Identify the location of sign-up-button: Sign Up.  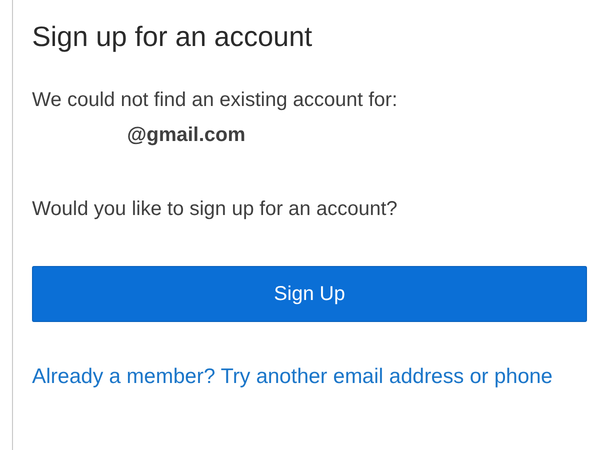
(309, 294).